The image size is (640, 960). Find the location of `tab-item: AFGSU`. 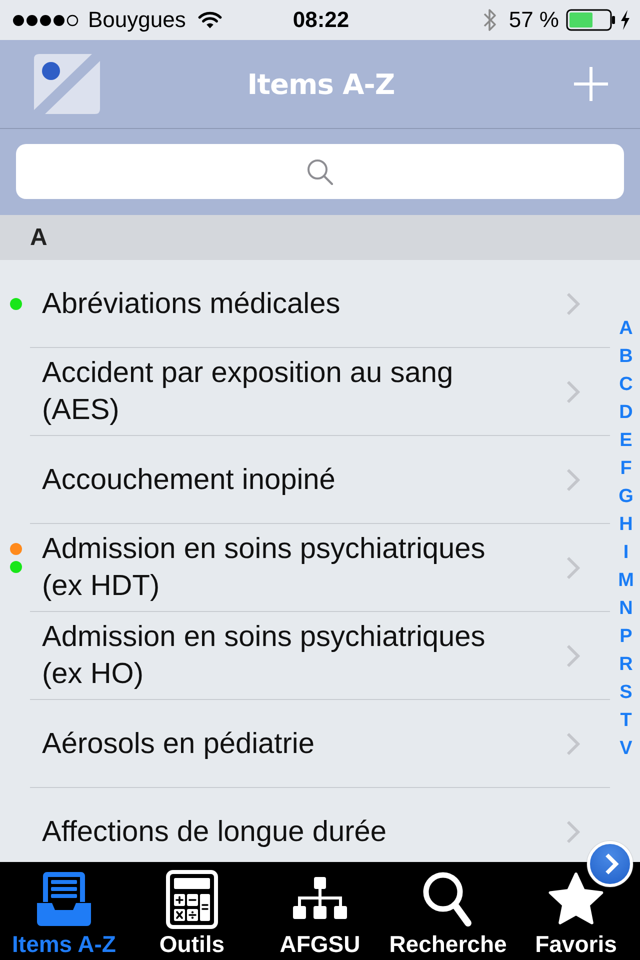

tab-item: AFGSU is located at coordinates (320, 911).